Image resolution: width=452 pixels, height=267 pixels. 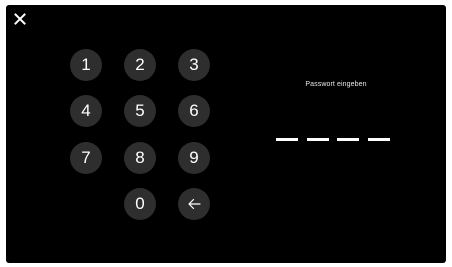 I want to click on key-8: 8, so click(x=140, y=158).